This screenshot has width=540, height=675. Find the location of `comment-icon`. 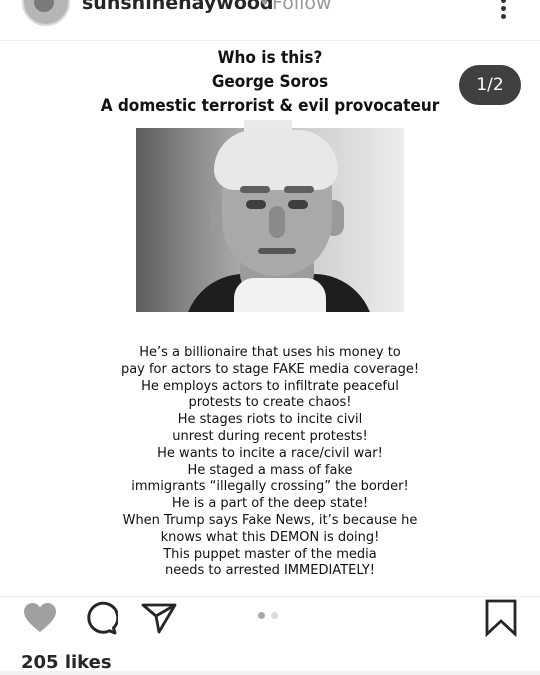

comment-icon is located at coordinates (100, 618).